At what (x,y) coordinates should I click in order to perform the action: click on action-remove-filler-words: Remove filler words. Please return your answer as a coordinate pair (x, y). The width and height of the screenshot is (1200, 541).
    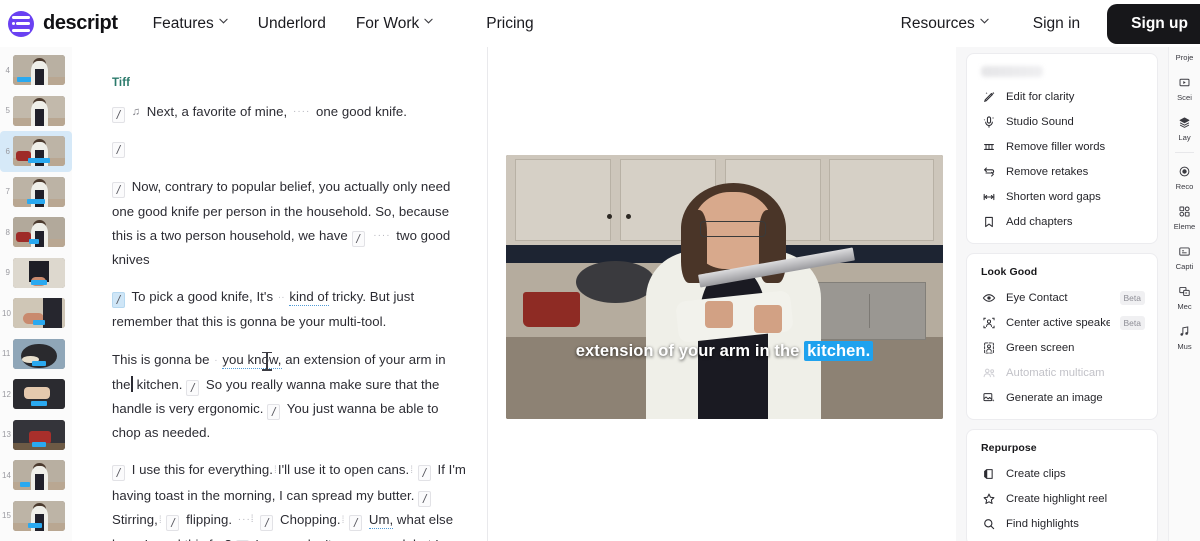
    Looking at the image, I should click on (1062, 146).